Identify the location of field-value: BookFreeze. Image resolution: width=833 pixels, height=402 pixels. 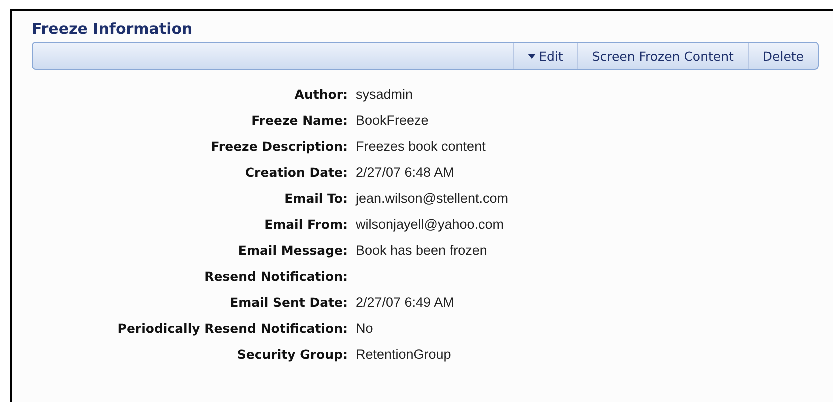
(393, 121).